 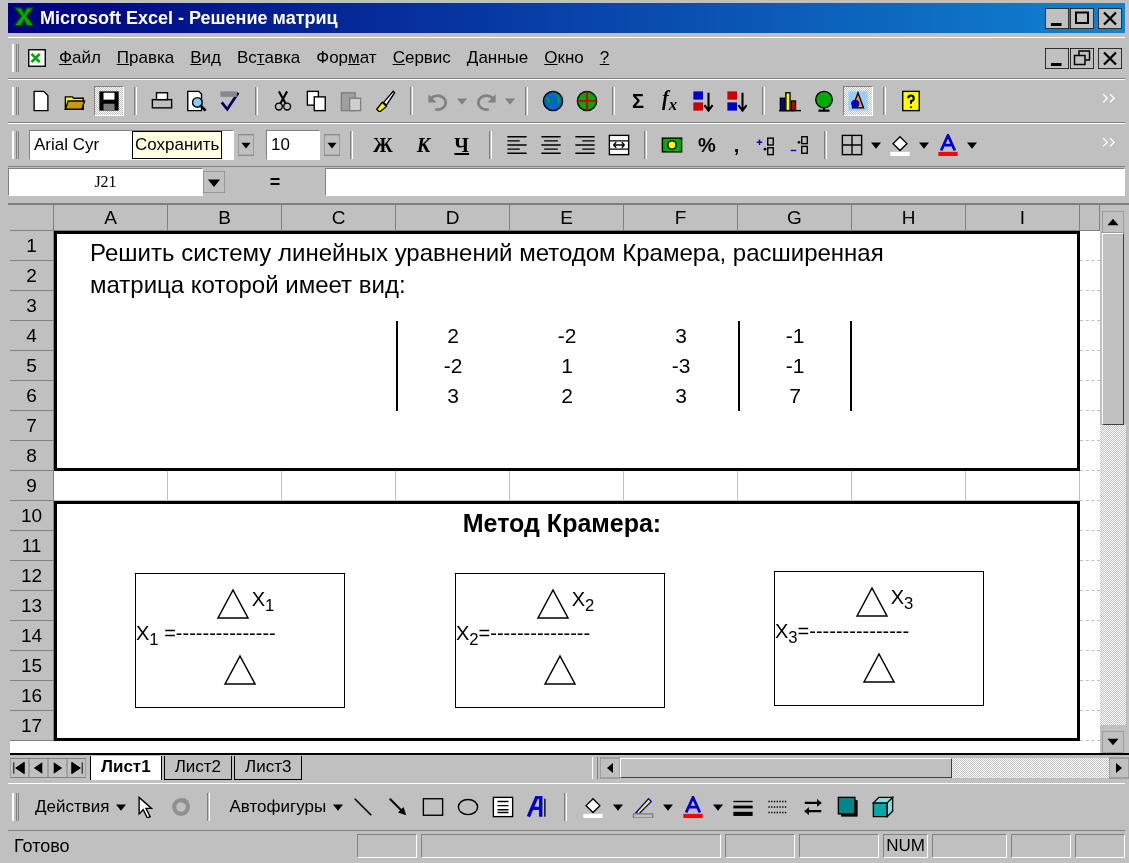 What do you see at coordinates (225, 218) in the screenshot?
I see `column-header: B` at bounding box center [225, 218].